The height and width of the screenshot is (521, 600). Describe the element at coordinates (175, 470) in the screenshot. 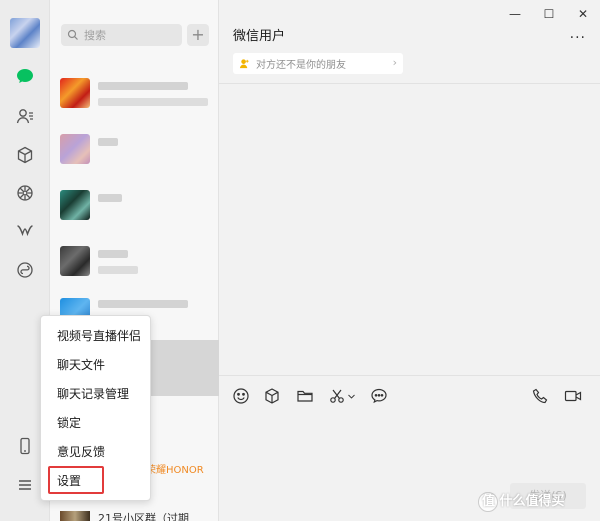

I see `chat-preview-text: 荣耀HONOR` at that location.